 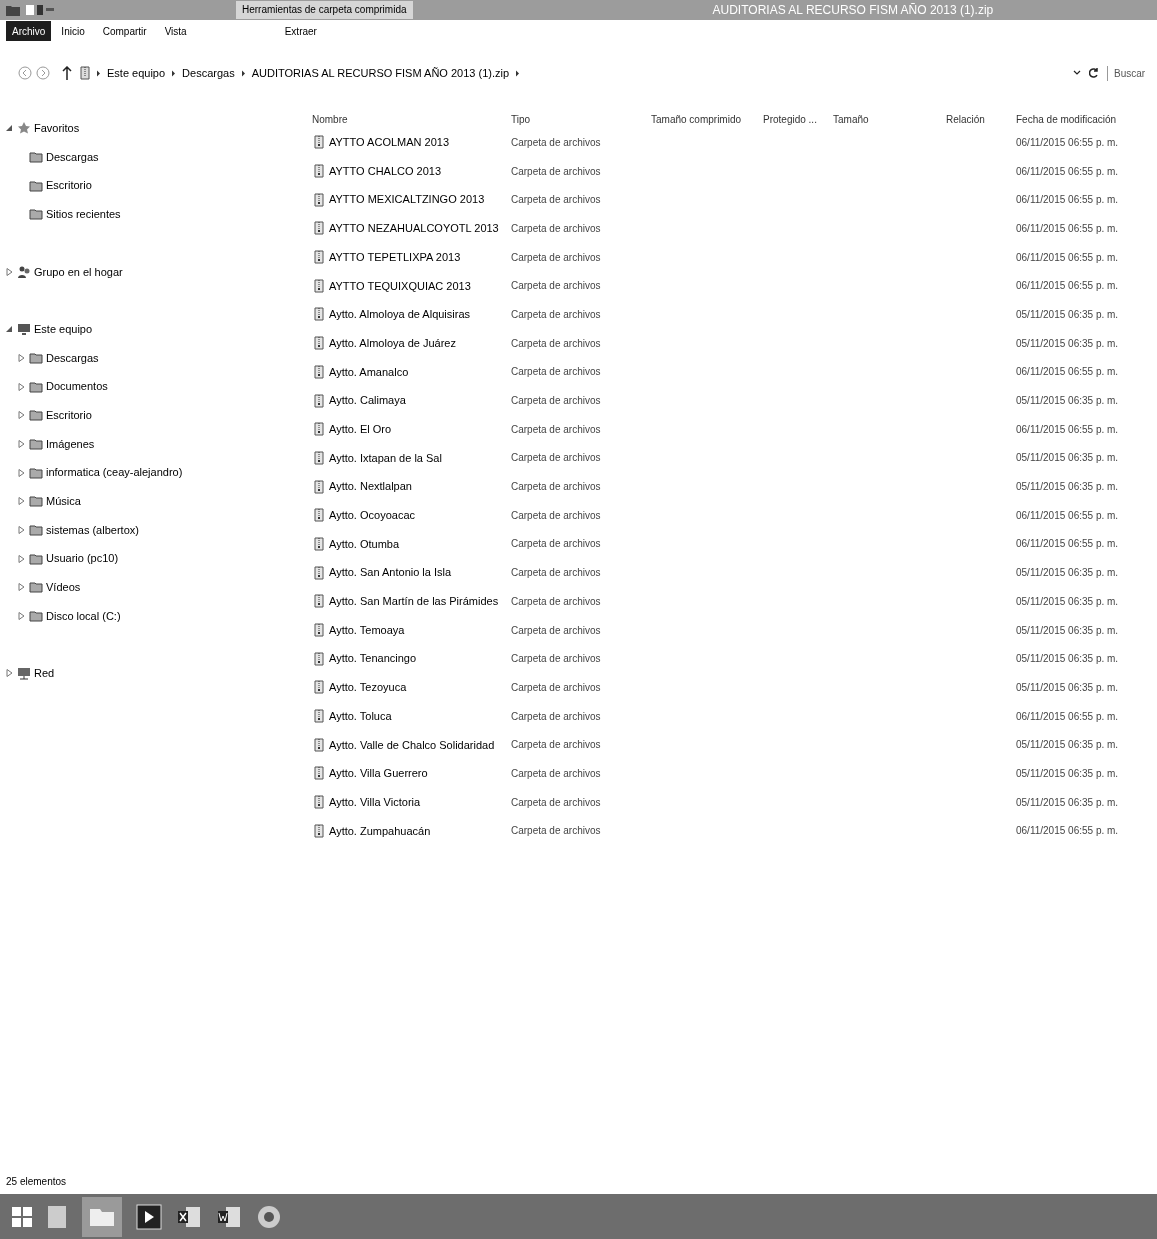 I want to click on file-name: Aytto. Tenancingo, so click(x=373, y=658).